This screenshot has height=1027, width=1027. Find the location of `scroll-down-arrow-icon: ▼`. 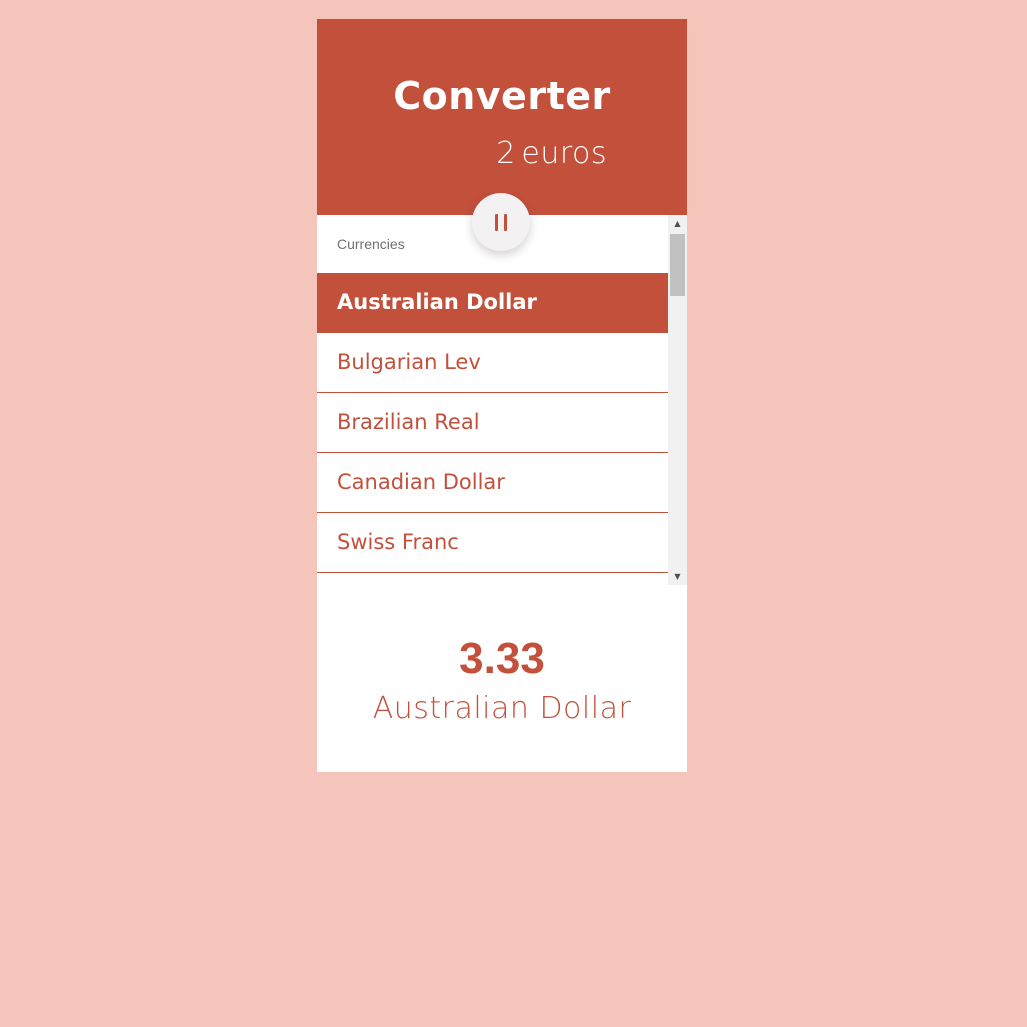

scroll-down-arrow-icon: ▼ is located at coordinates (677, 576).